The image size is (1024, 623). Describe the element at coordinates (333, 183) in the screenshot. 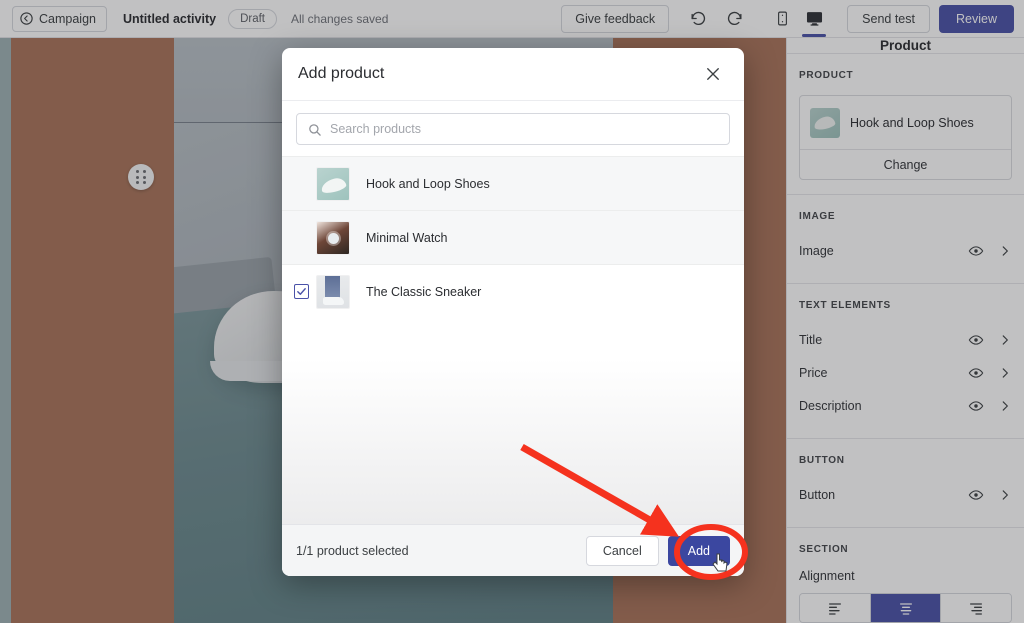

I see `shoes-thumb-icon` at that location.